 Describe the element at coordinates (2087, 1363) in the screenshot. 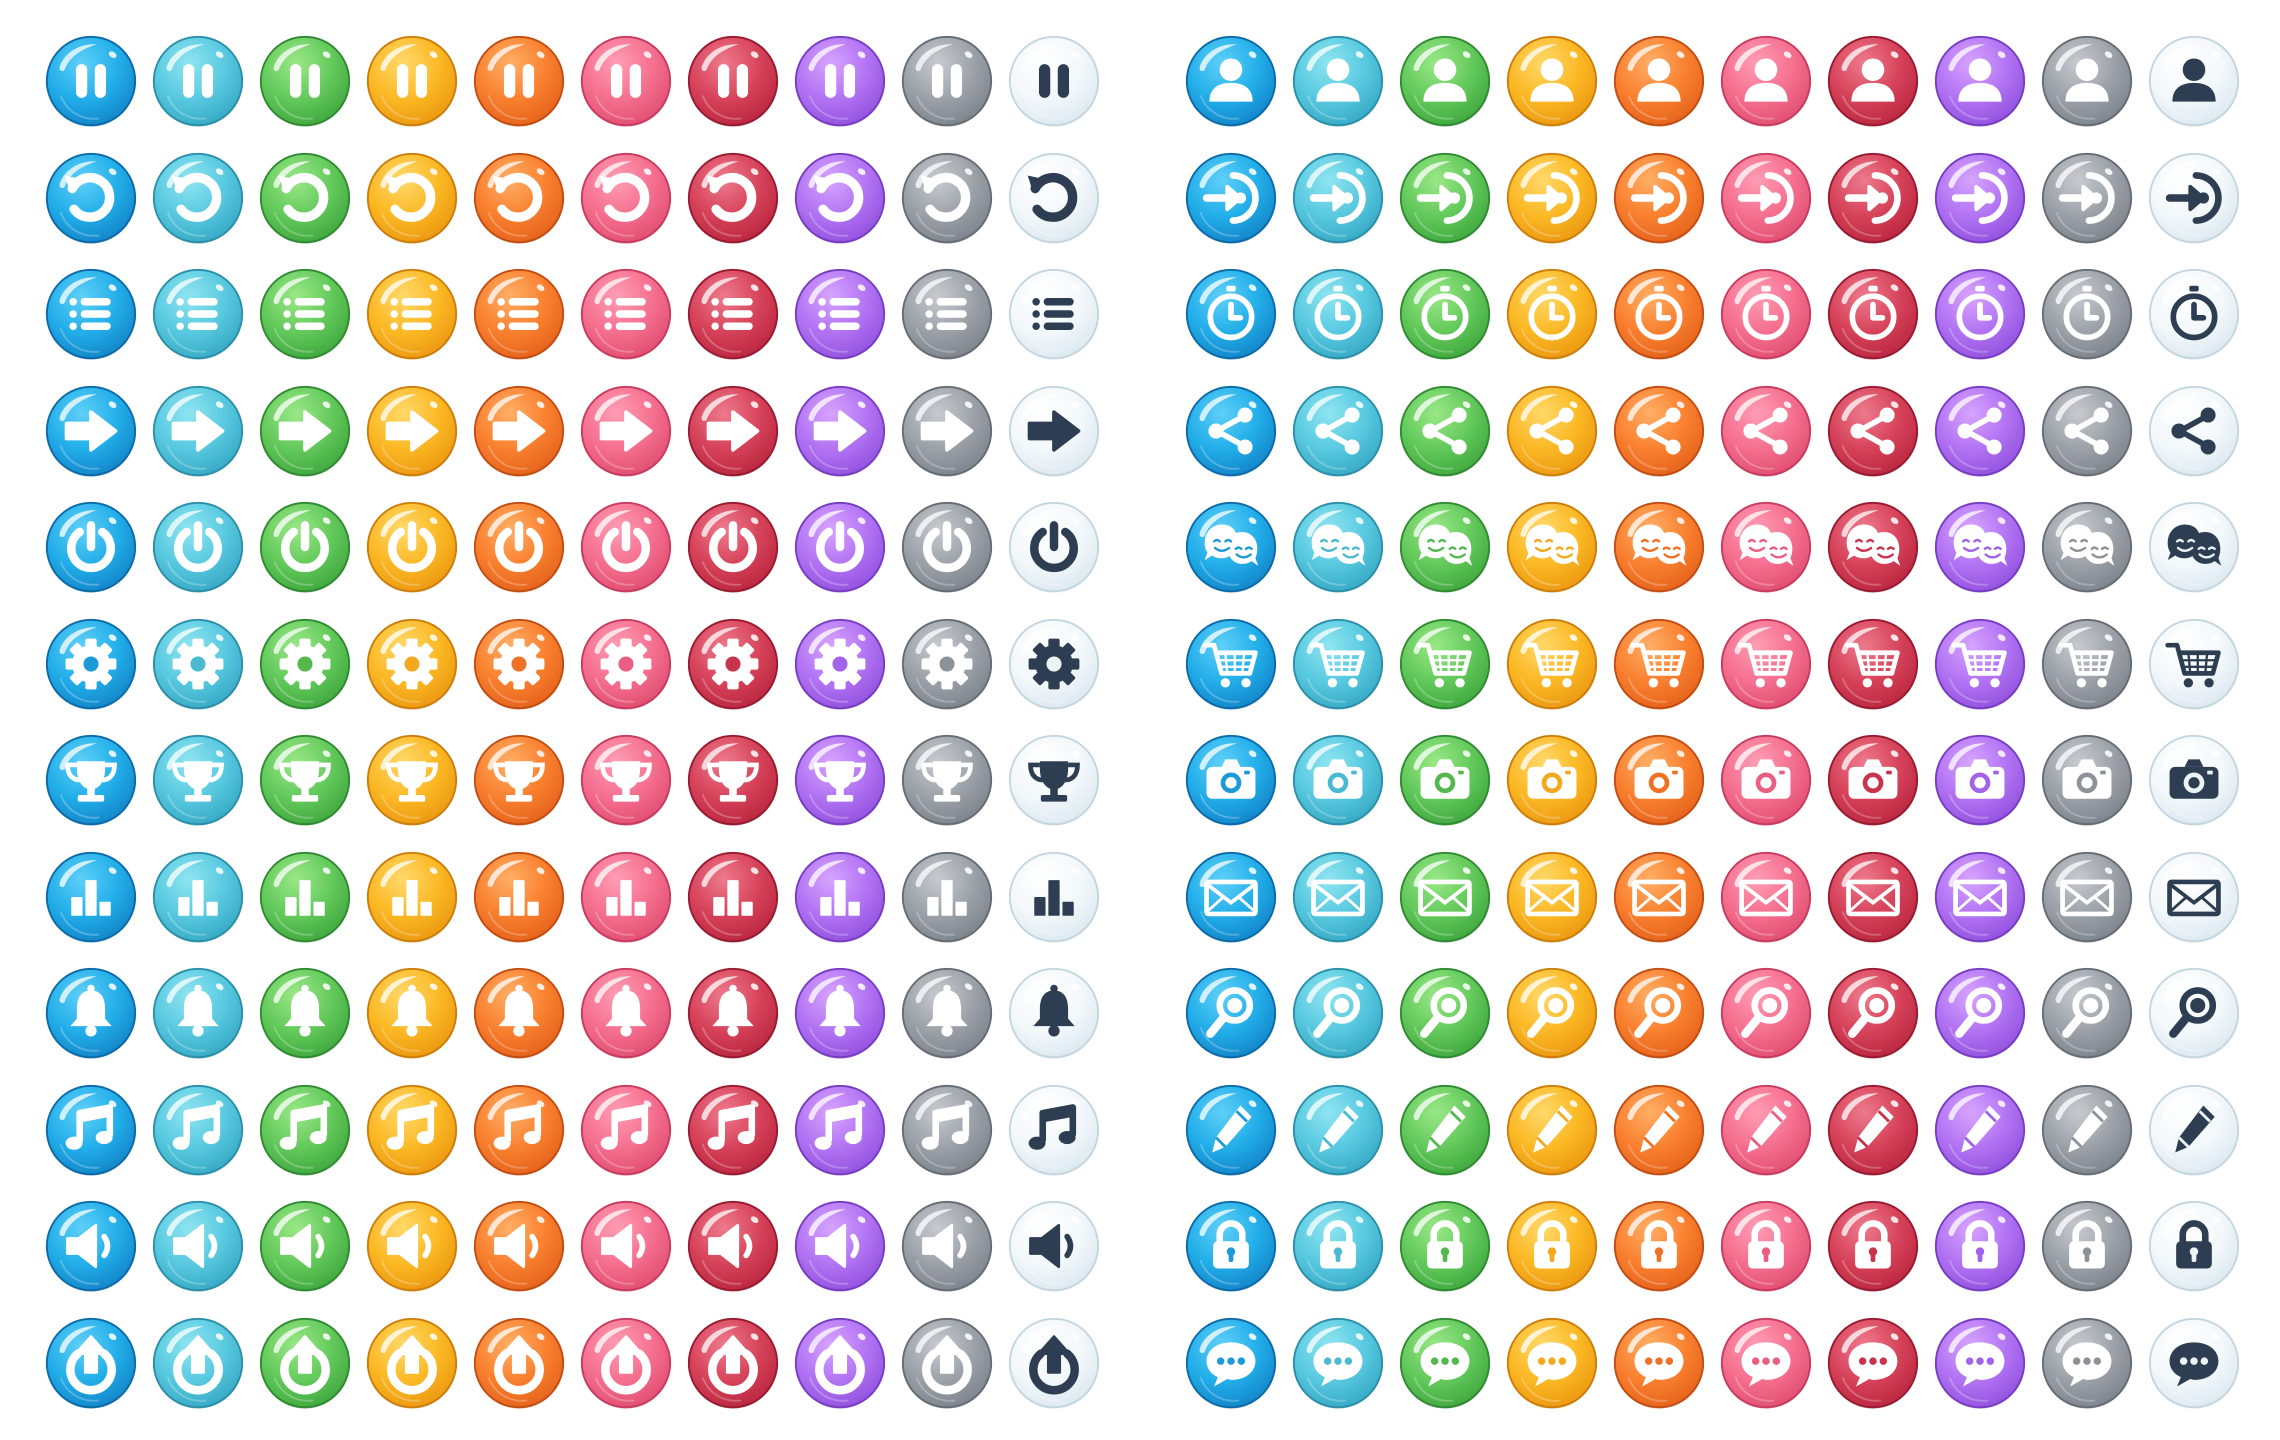

I see `chat-button-gray` at that location.